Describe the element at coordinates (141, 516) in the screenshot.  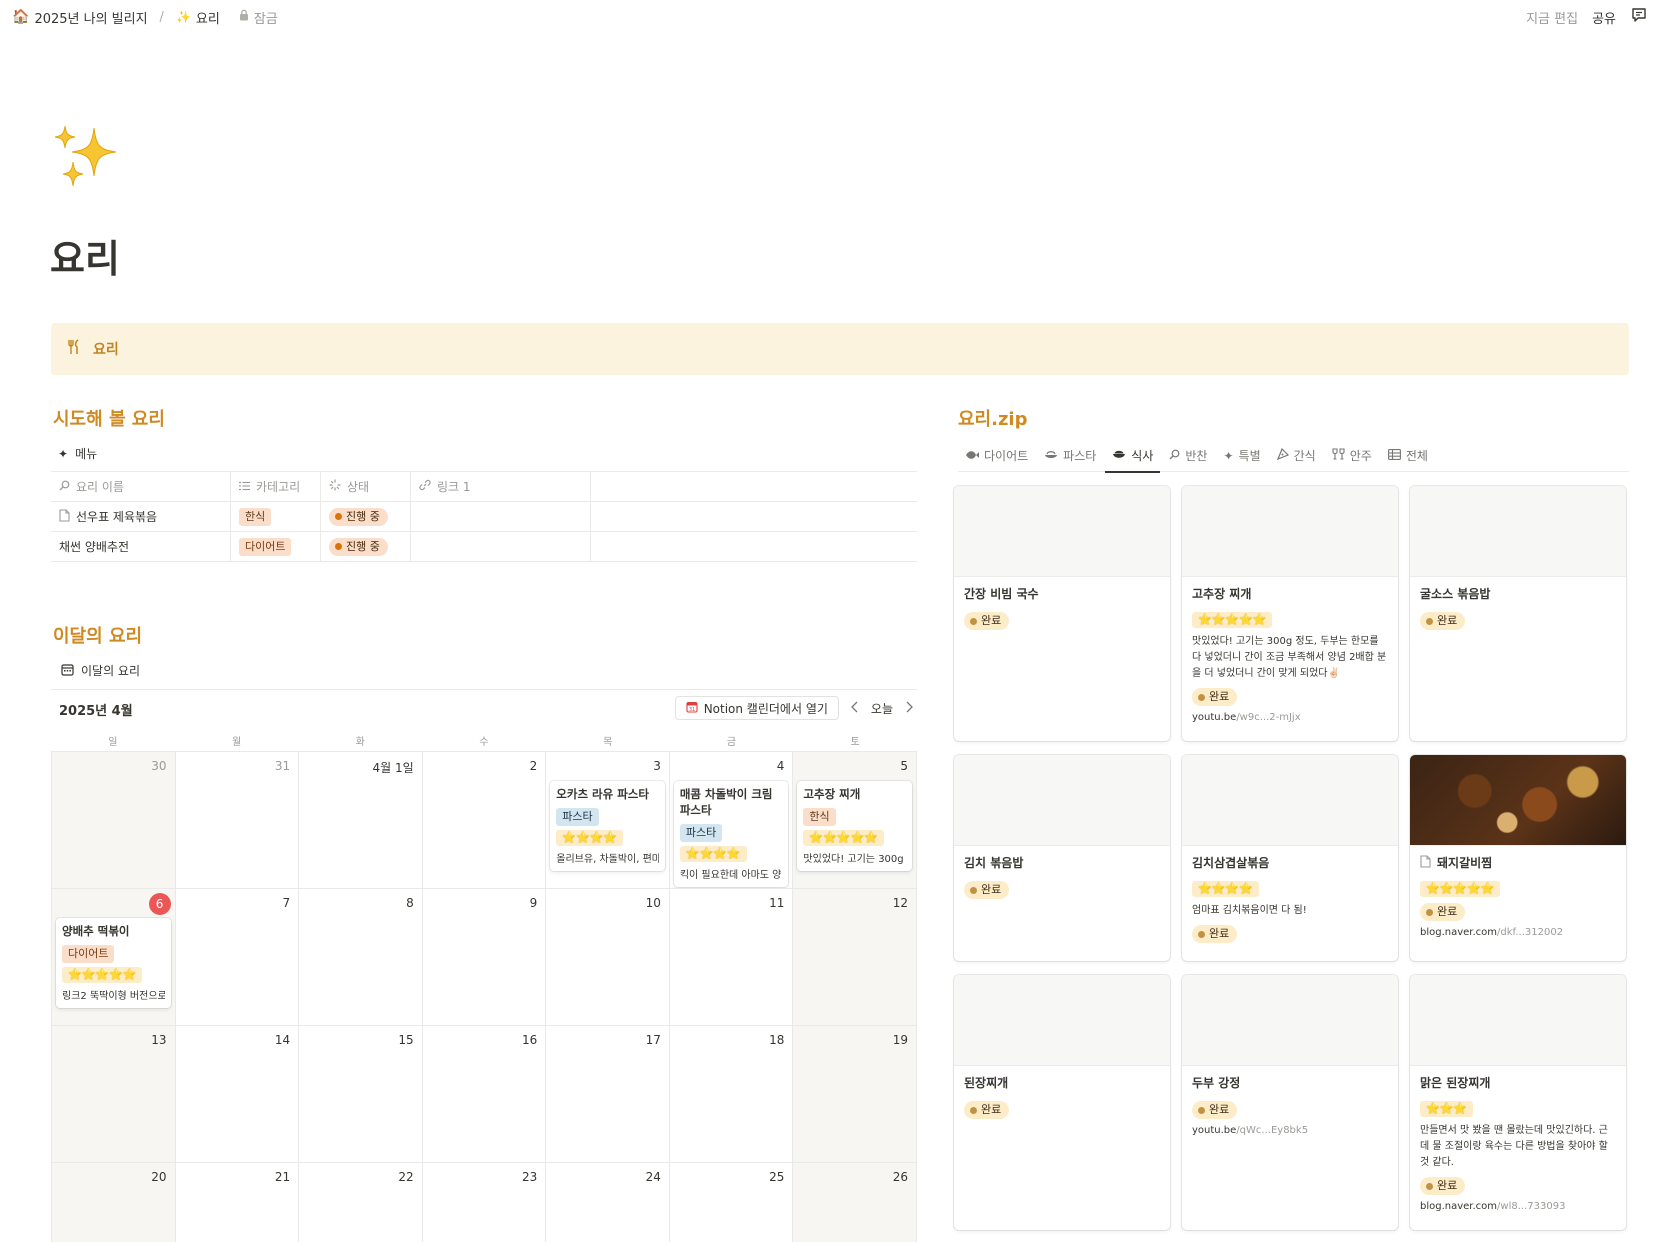
I see `row-name-cell: 선우표 제육볶음` at that location.